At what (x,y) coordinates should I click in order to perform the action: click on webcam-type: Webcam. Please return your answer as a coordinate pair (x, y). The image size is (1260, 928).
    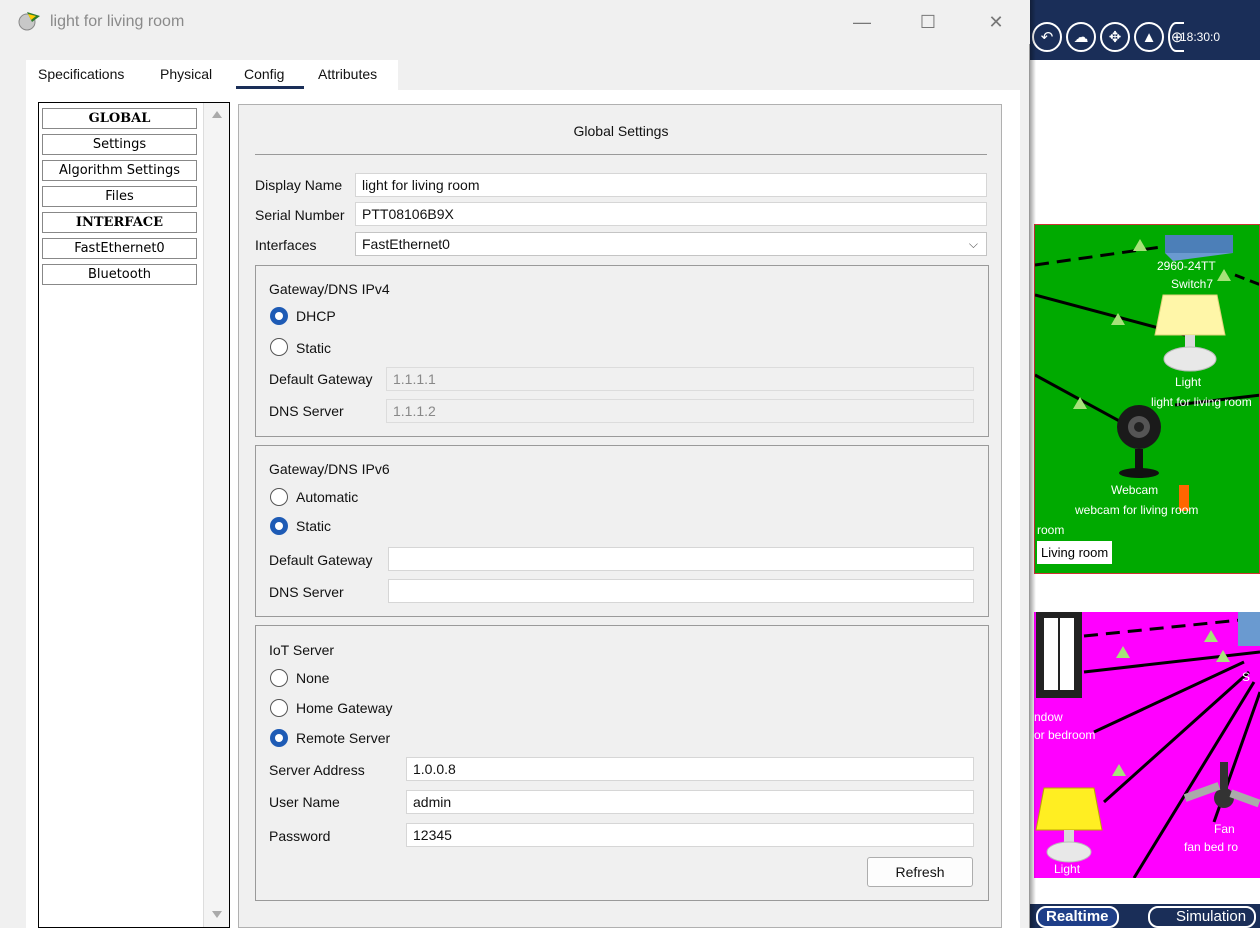
    Looking at the image, I should click on (1135, 490).